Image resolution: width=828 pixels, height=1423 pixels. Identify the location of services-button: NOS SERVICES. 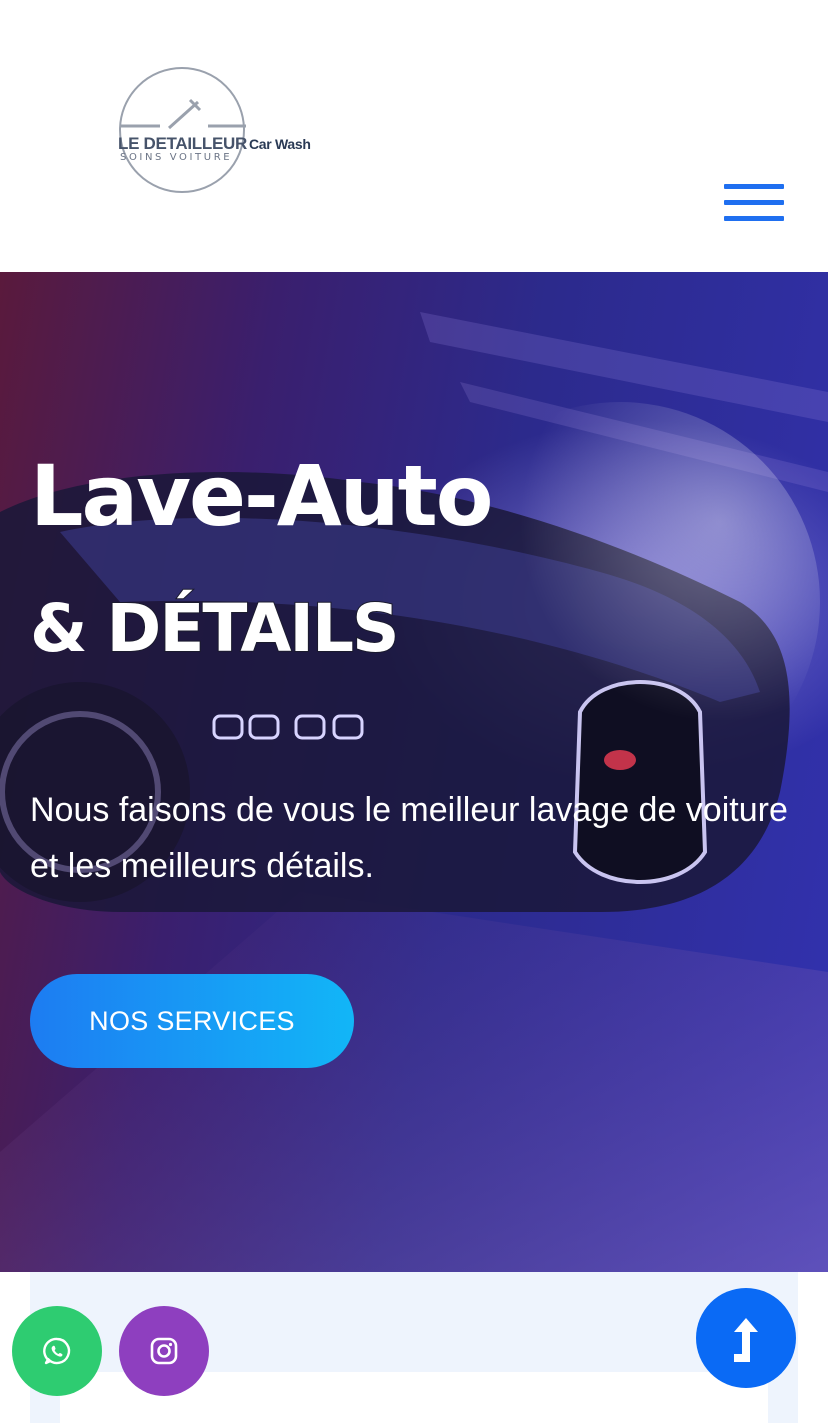
(192, 1021).